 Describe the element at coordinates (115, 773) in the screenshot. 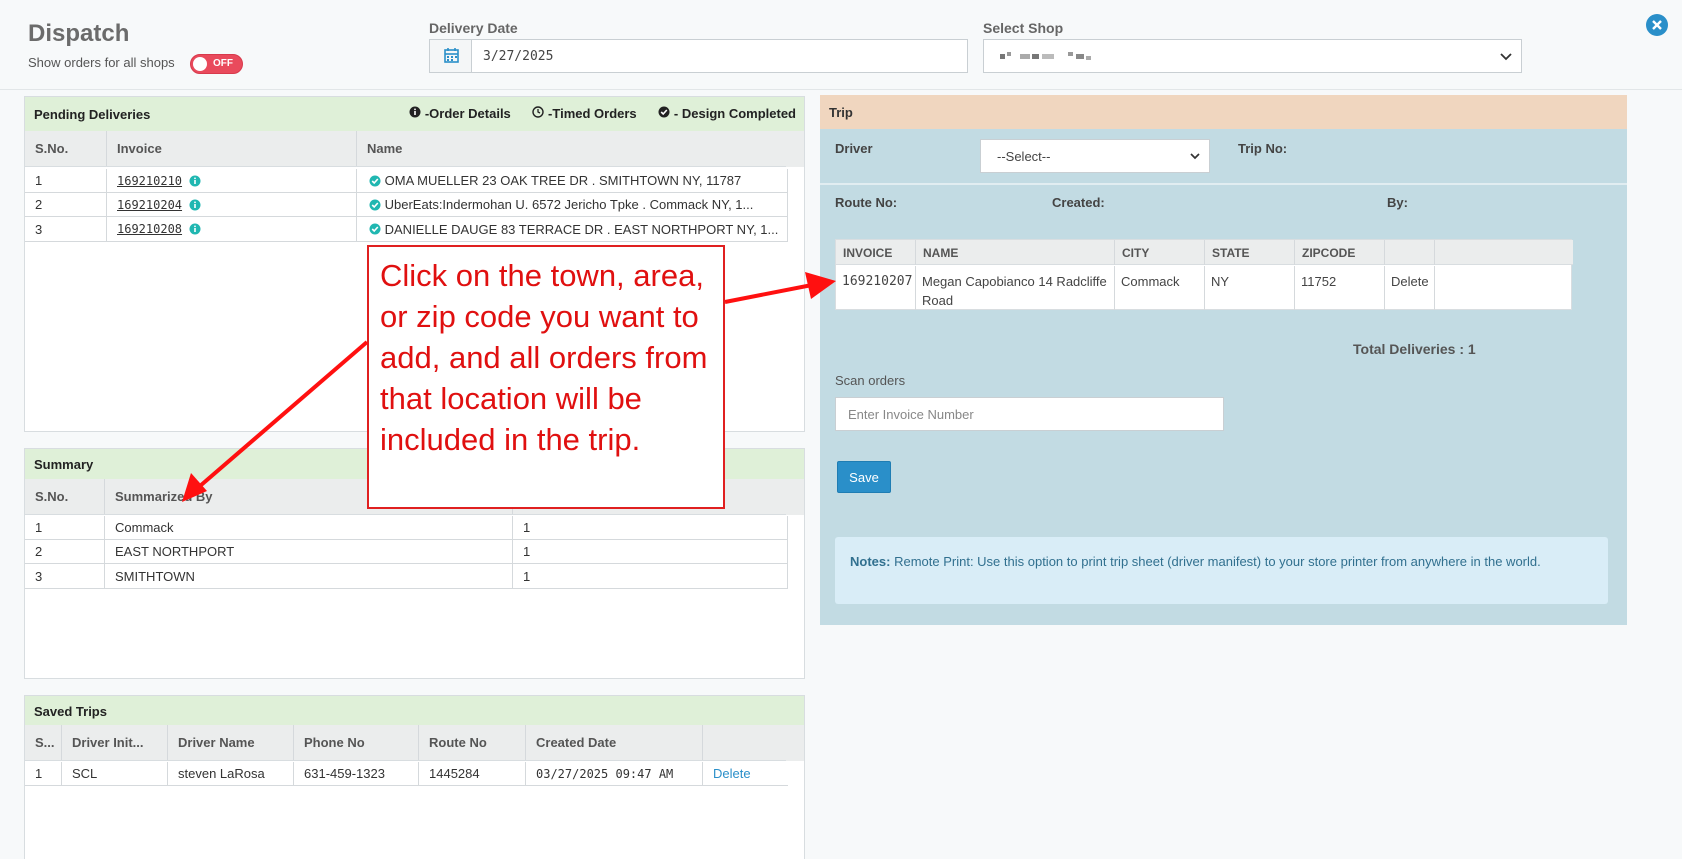

I see `row-driver-init: SCL` at that location.